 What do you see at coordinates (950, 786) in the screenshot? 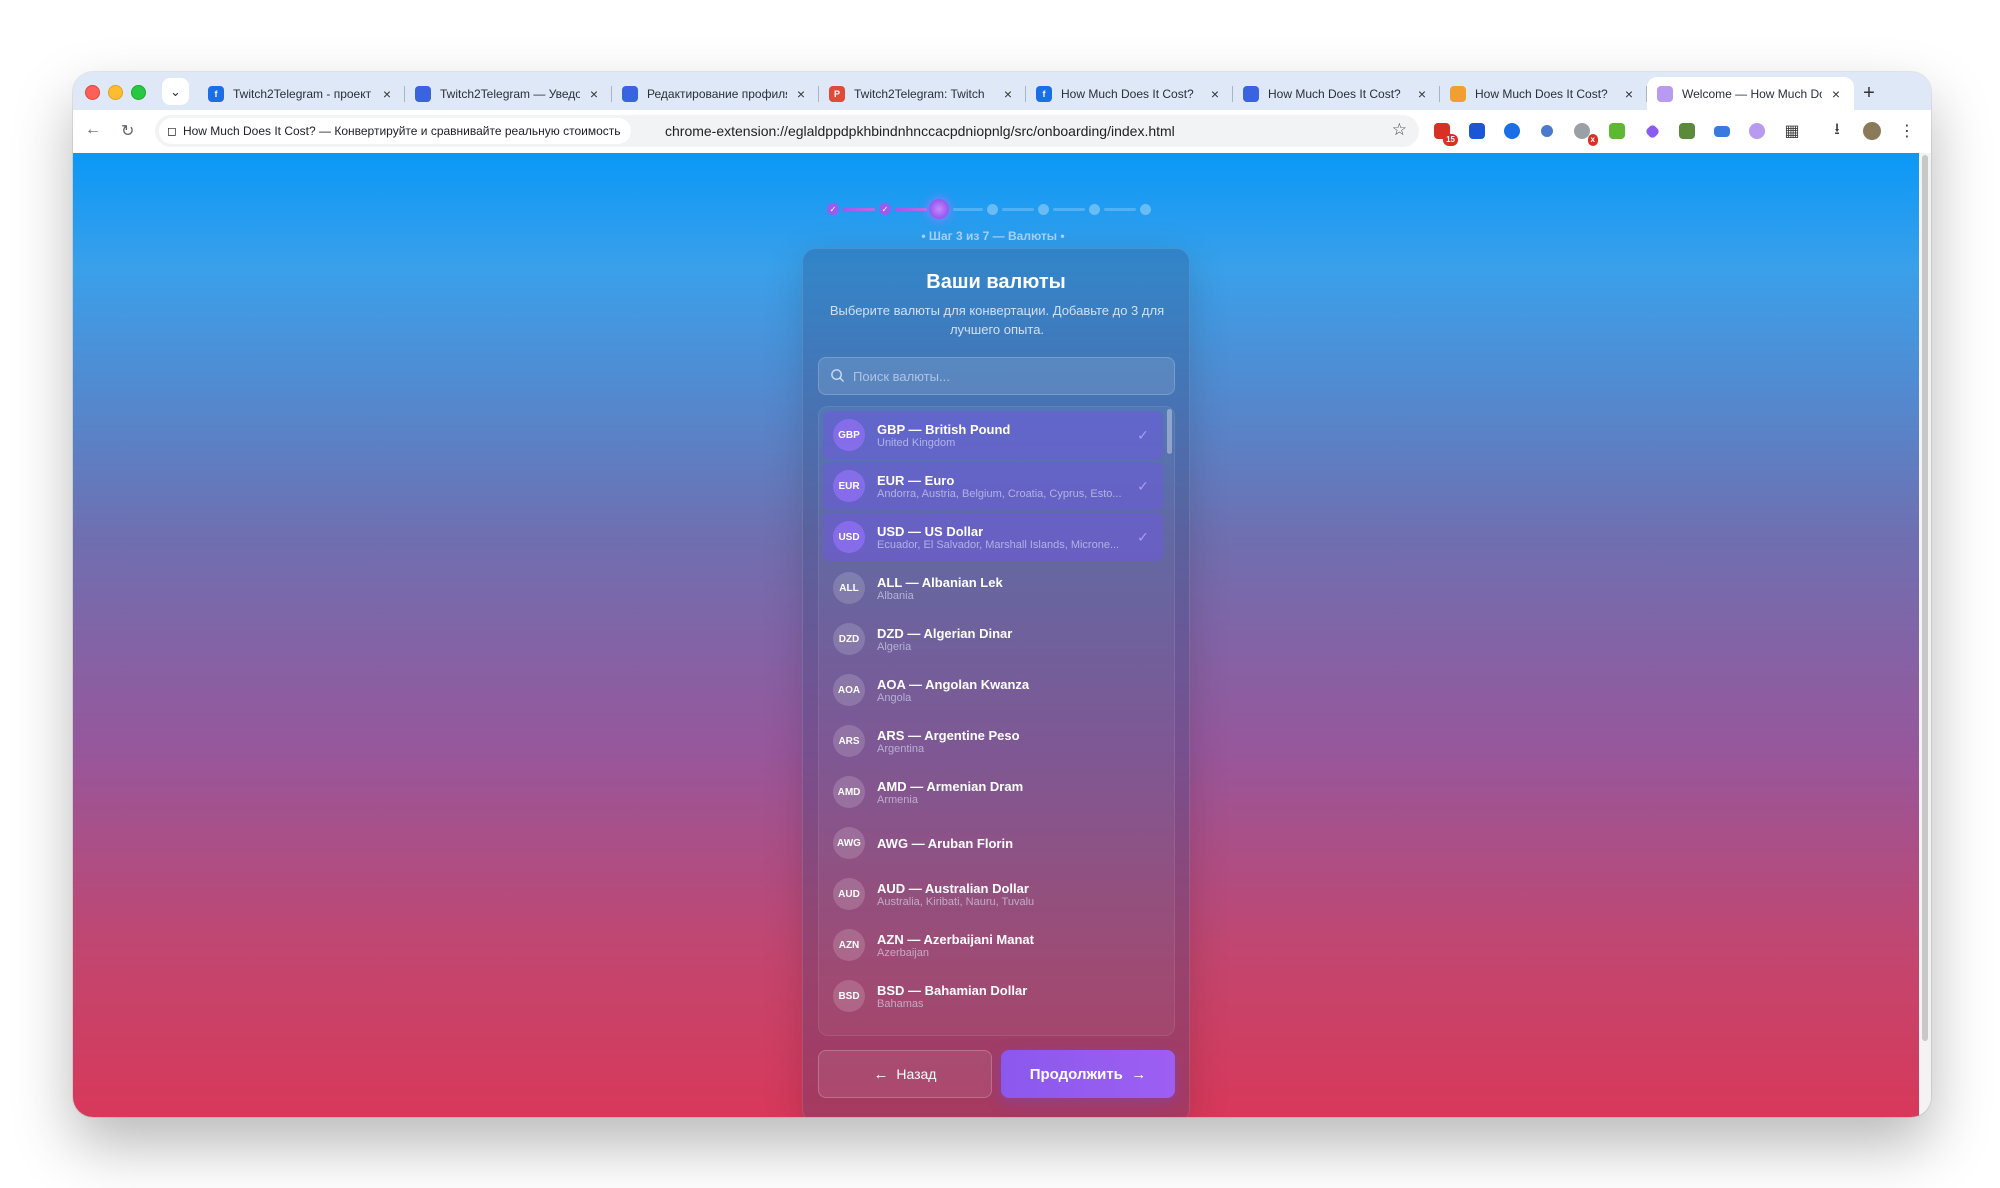
I see `currency-name: AMD — Armenian Dram` at bounding box center [950, 786].